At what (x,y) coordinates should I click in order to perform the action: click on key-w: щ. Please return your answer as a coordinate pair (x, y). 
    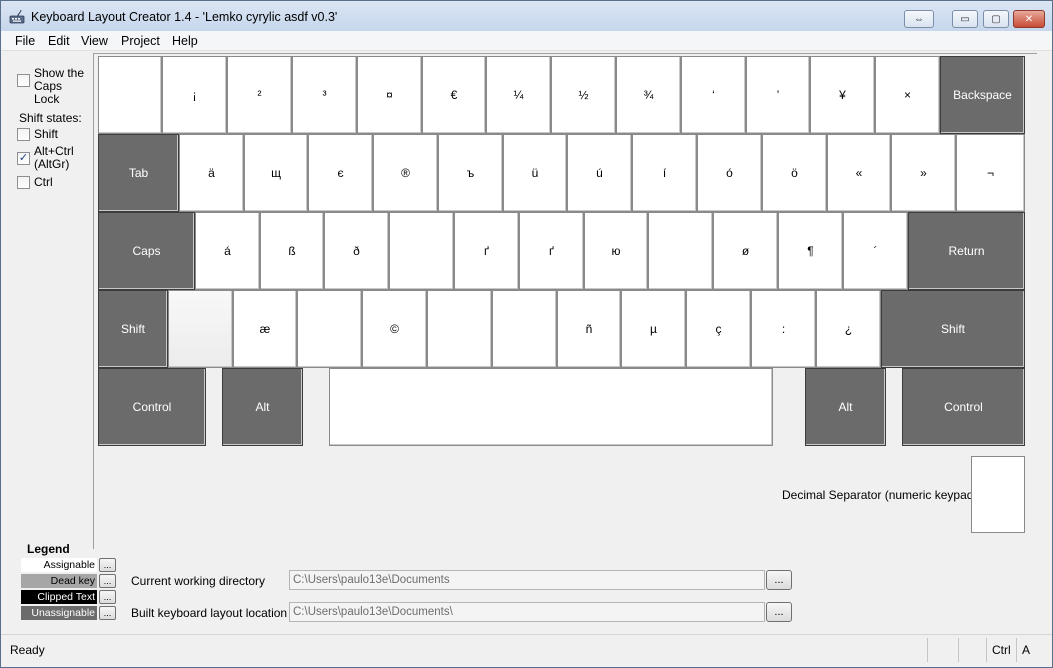
    Looking at the image, I should click on (276, 173).